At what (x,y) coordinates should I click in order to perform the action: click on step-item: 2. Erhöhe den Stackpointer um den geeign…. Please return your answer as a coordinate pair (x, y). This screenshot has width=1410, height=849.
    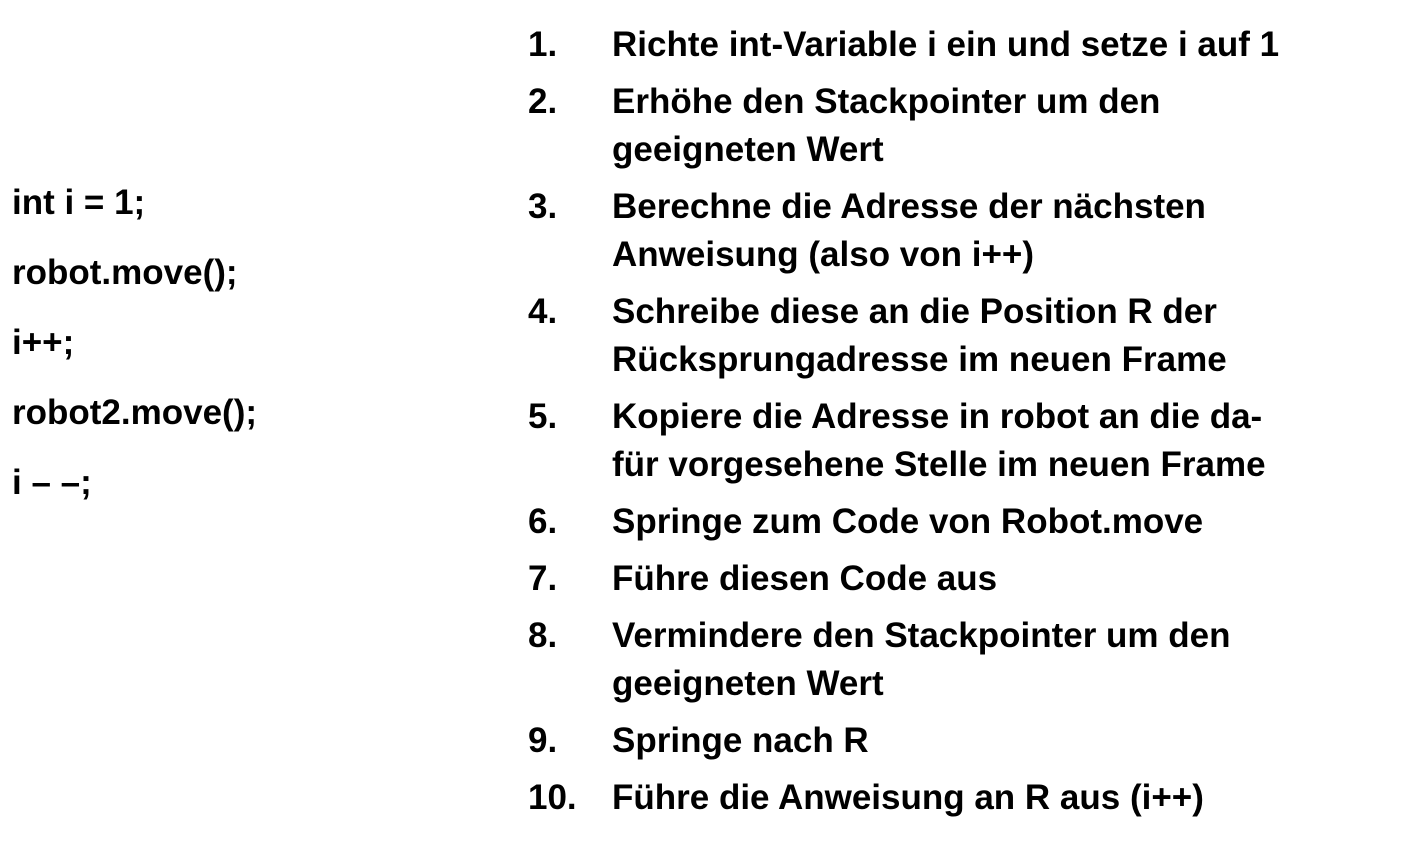
    Looking at the image, I should click on (968, 126).